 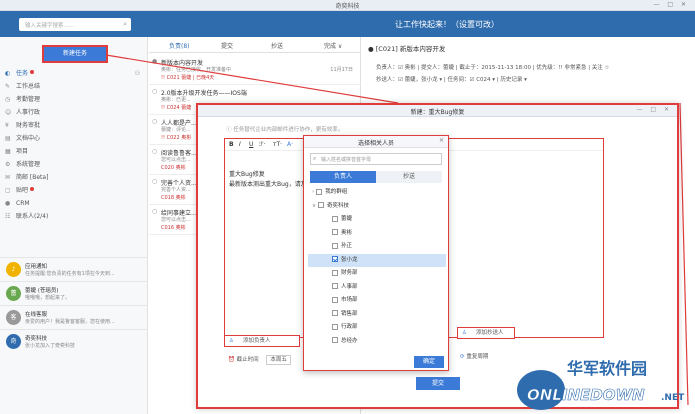 I want to click on add-cc-button: ♙ 添加抄送人, so click(x=486, y=333).